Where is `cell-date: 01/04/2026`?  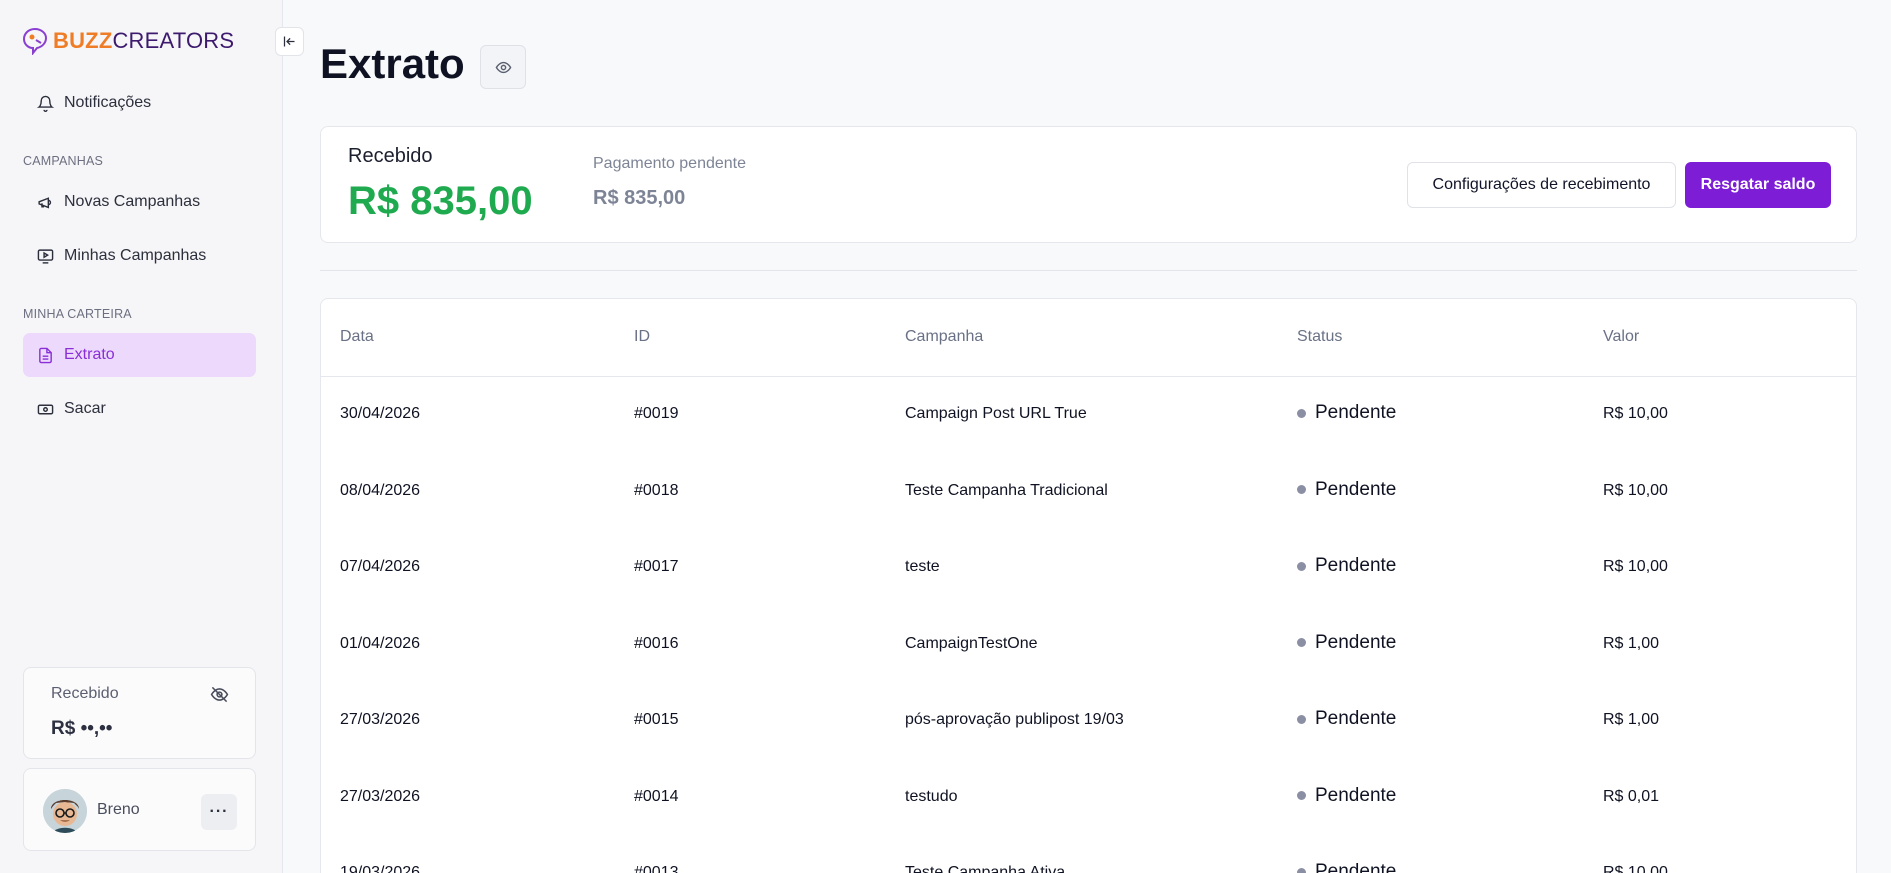 cell-date: 01/04/2026 is located at coordinates (380, 643).